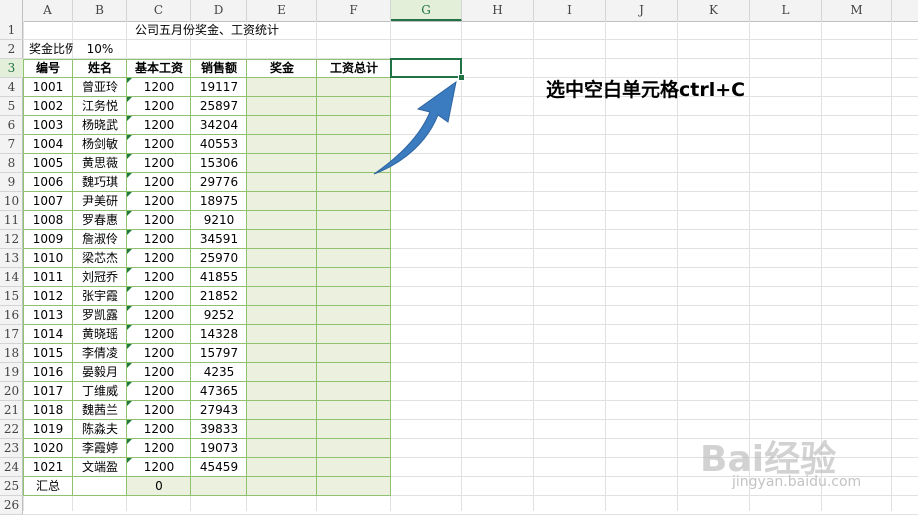 This screenshot has height=515, width=918. What do you see at coordinates (11, 87) in the screenshot?
I see `row-header-4: 4` at bounding box center [11, 87].